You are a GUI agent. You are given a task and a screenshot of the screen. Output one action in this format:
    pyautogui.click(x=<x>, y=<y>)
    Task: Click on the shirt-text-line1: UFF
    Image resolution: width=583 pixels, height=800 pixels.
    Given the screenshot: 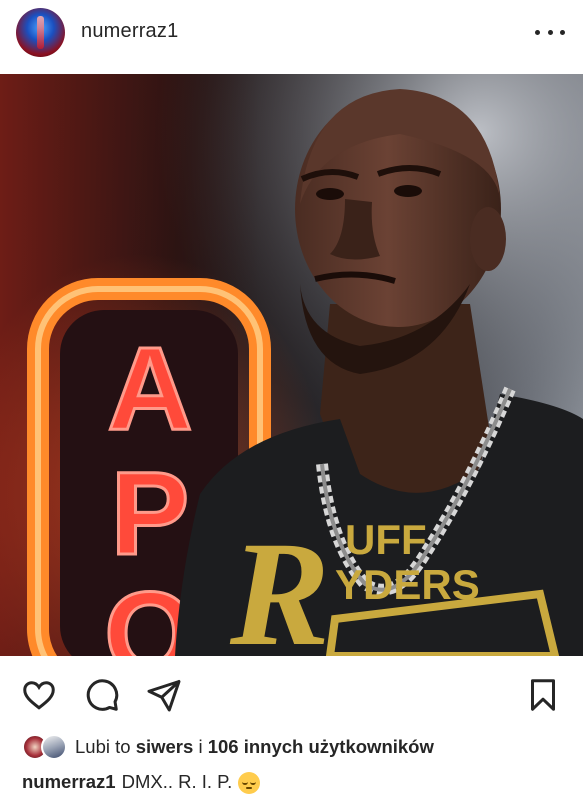 What is the action you would take?
    pyautogui.click(x=386, y=539)
    